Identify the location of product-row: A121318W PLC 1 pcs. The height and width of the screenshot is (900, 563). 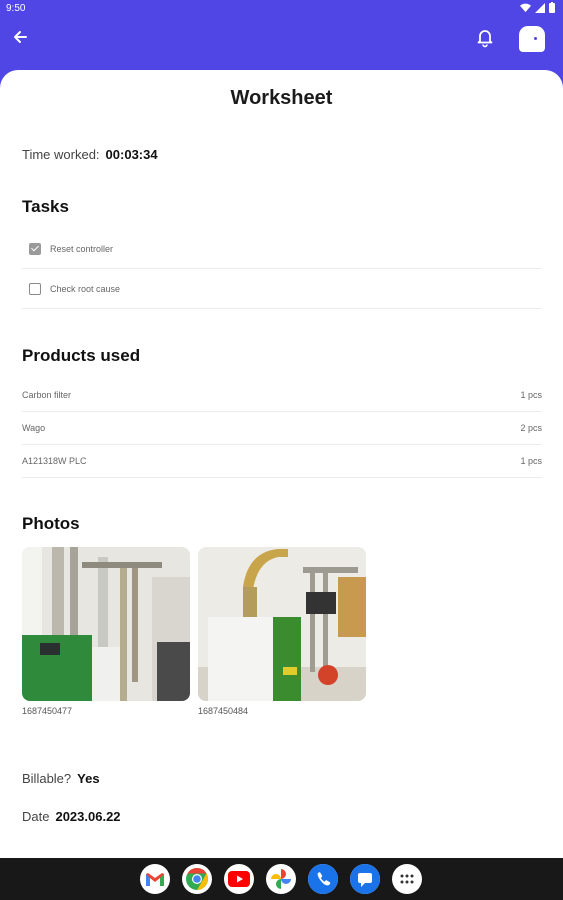
(282, 461).